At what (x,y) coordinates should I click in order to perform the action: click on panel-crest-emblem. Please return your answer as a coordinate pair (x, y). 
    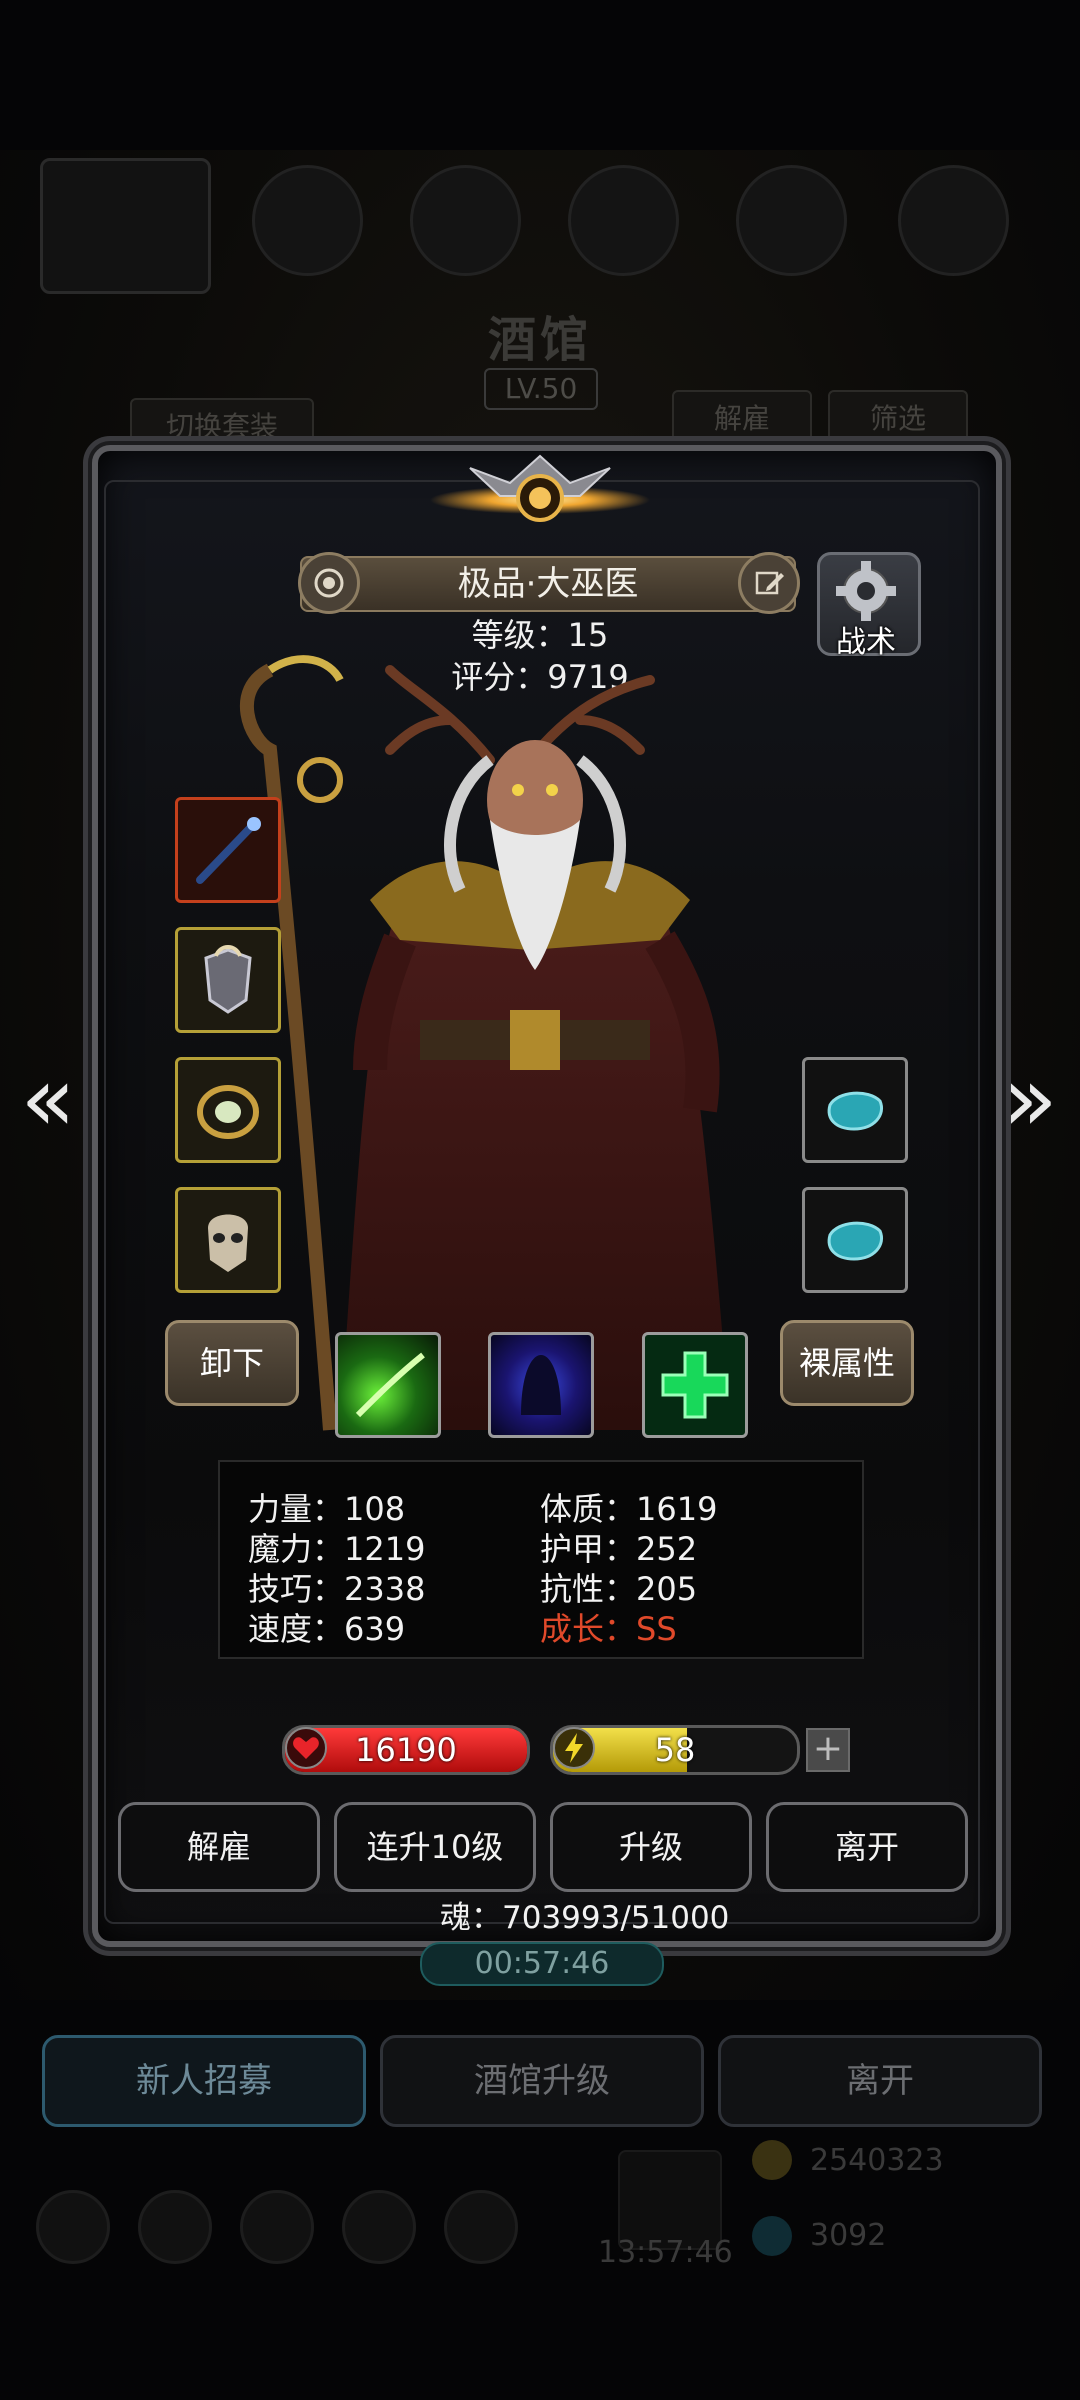
    Looking at the image, I should click on (540, 488).